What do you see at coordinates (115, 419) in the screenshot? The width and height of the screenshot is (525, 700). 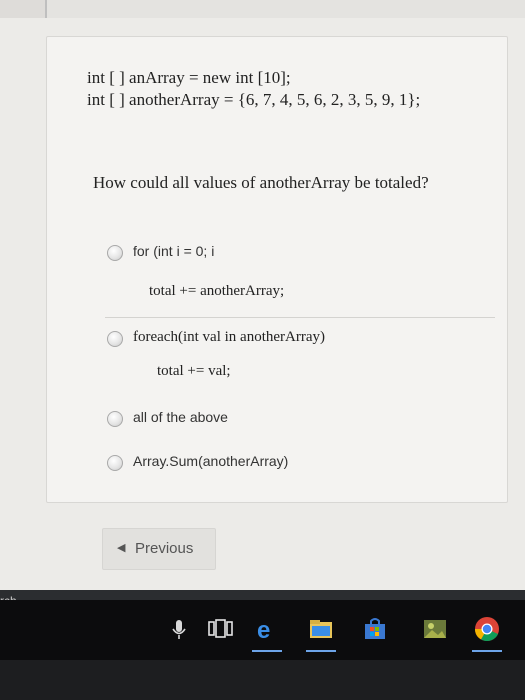 I see `option-3-radio` at bounding box center [115, 419].